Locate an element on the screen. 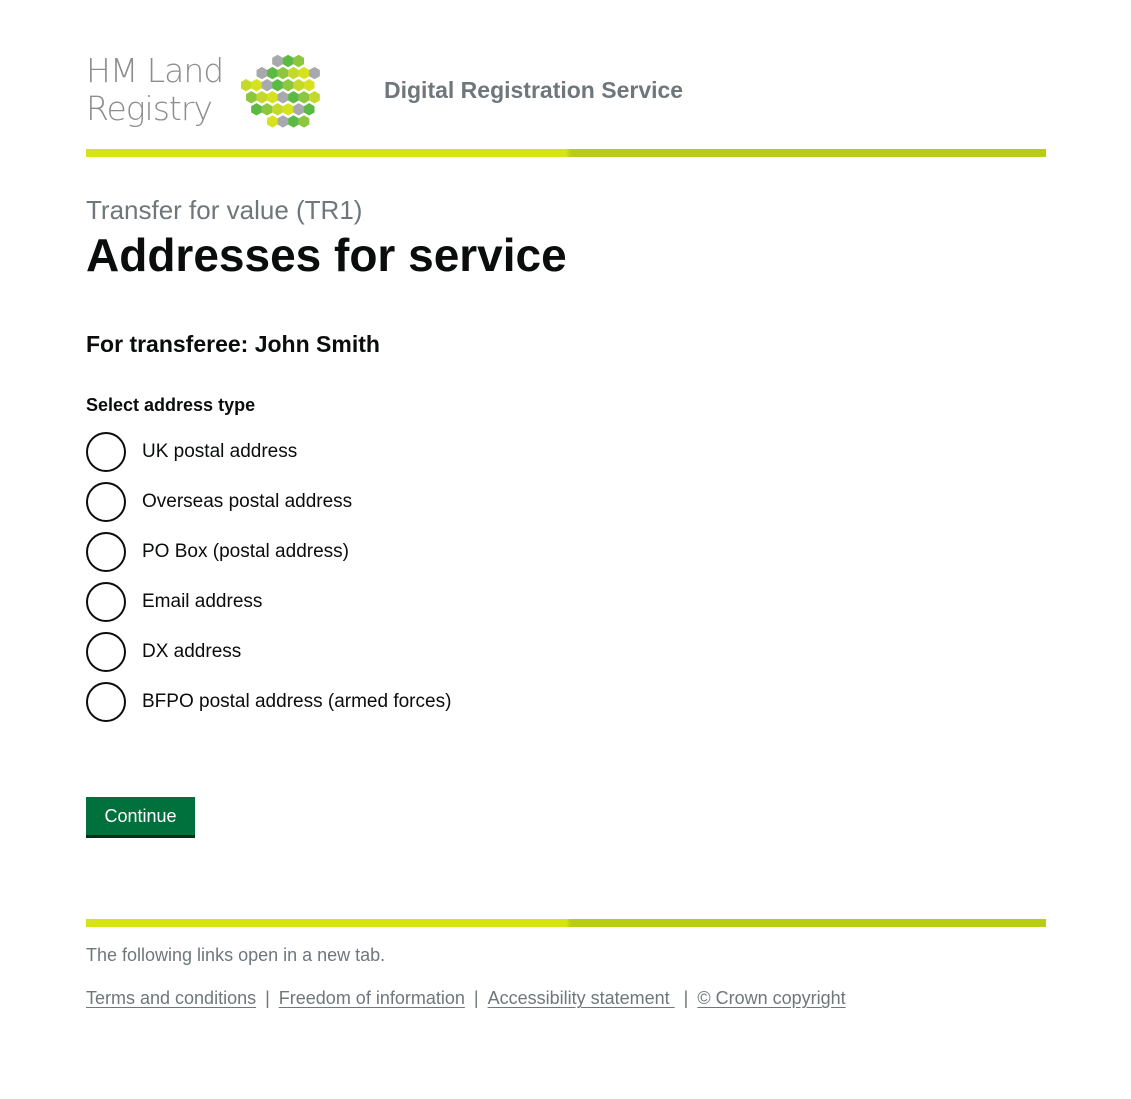 This screenshot has height=1099, width=1131. service-name-link: Digital Registration Service is located at coordinates (533, 90).